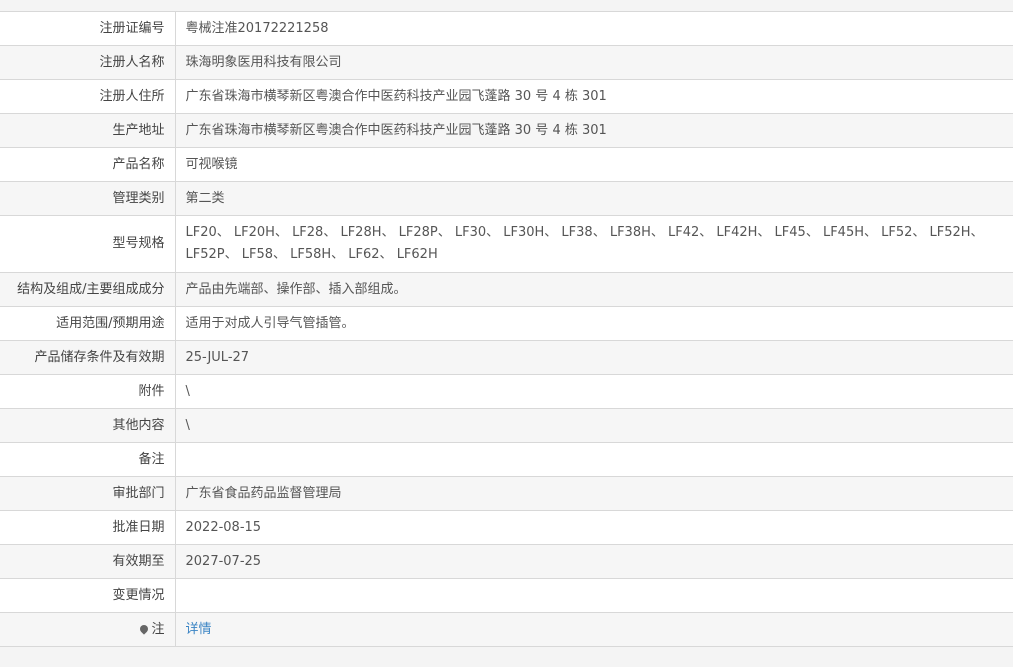  Describe the element at coordinates (594, 527) in the screenshot. I see `row-value: 2022-08-15` at that location.